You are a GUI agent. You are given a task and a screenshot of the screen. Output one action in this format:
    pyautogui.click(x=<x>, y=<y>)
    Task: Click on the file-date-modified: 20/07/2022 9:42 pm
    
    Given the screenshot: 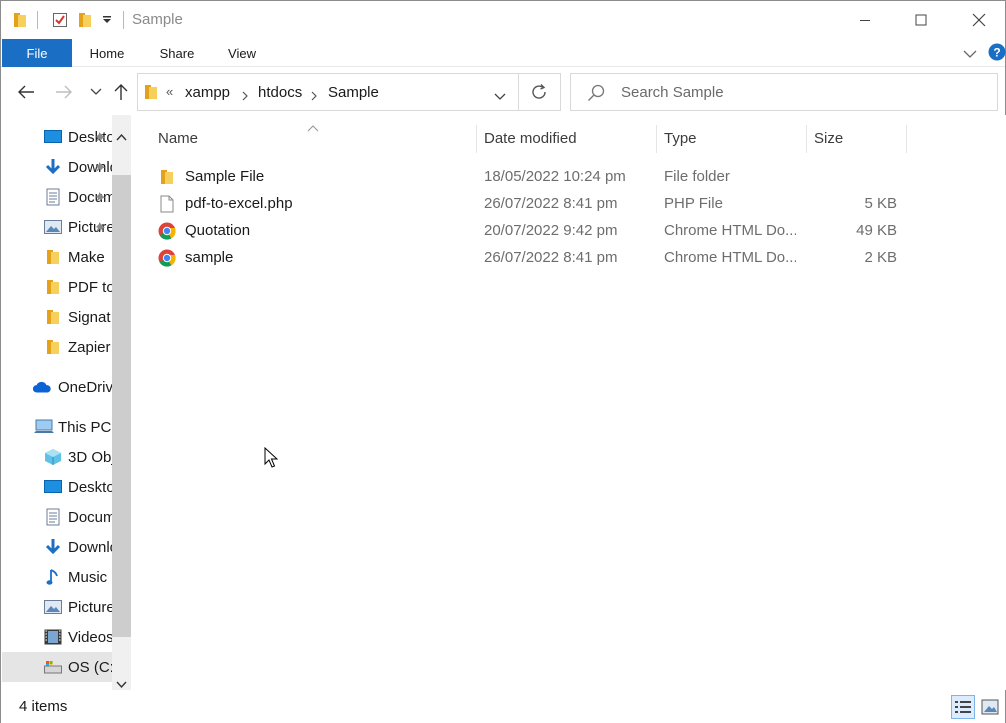 What is the action you would take?
    pyautogui.click(x=551, y=230)
    